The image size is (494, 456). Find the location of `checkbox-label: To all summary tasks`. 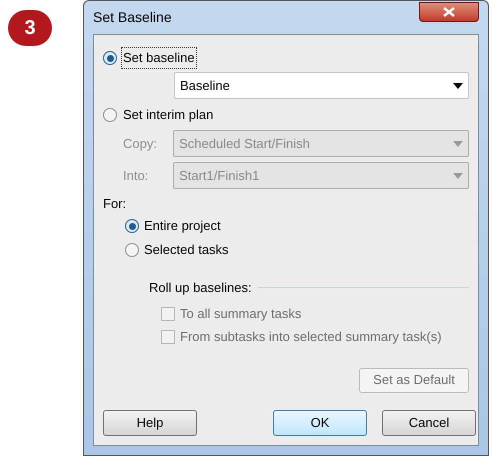

checkbox-label: To all summary tasks is located at coordinates (241, 314).